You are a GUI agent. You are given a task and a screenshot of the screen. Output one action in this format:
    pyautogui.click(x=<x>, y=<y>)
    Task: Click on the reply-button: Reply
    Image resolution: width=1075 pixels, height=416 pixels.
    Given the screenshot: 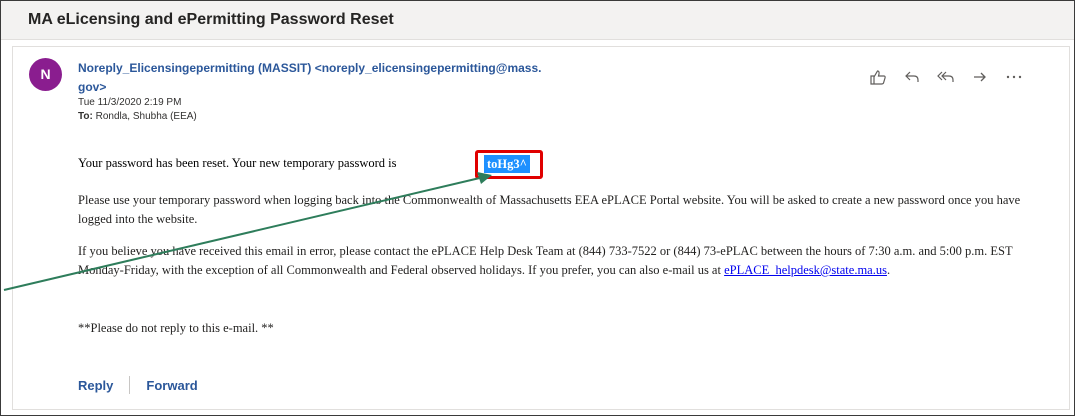 What is the action you would take?
    pyautogui.click(x=95, y=385)
    